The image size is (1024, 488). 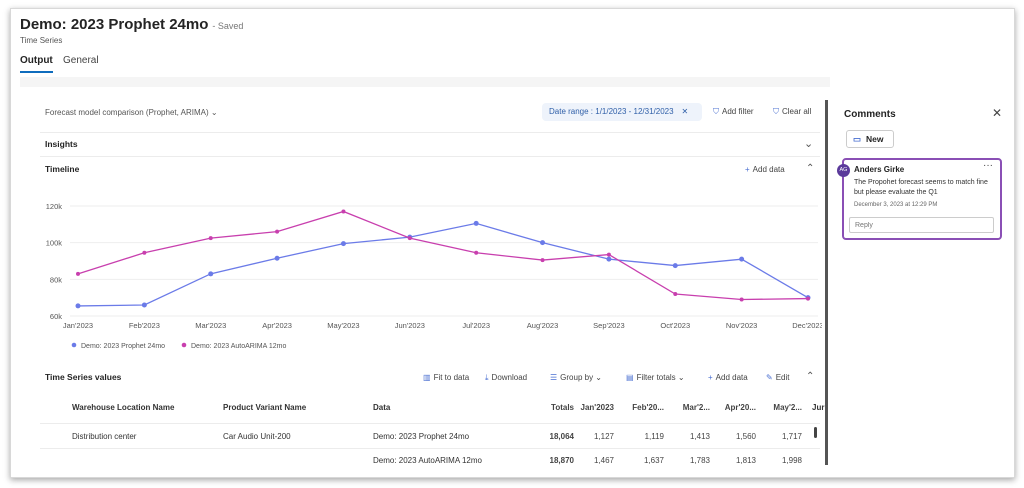 I want to click on filter-totals-icon: ▤, so click(x=630, y=377).